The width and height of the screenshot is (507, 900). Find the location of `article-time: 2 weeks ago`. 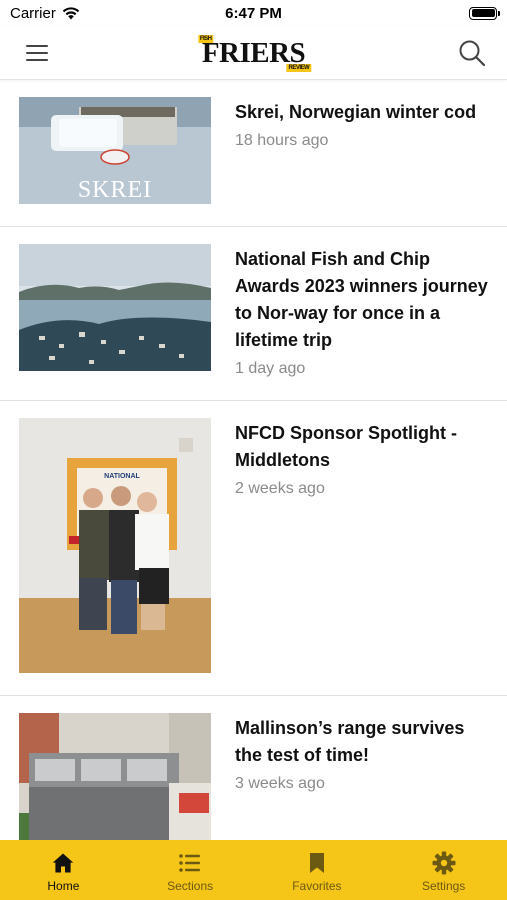

article-time: 2 weeks ago is located at coordinates (280, 488).